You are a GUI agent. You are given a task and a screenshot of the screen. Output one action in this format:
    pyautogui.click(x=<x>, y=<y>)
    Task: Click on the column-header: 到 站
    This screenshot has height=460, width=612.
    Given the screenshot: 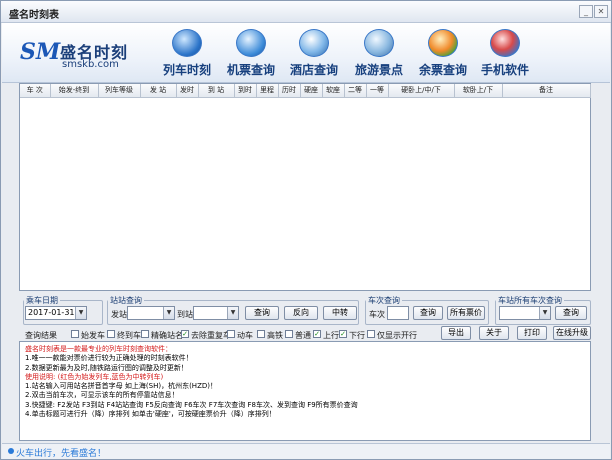 What is the action you would take?
    pyautogui.click(x=216, y=91)
    